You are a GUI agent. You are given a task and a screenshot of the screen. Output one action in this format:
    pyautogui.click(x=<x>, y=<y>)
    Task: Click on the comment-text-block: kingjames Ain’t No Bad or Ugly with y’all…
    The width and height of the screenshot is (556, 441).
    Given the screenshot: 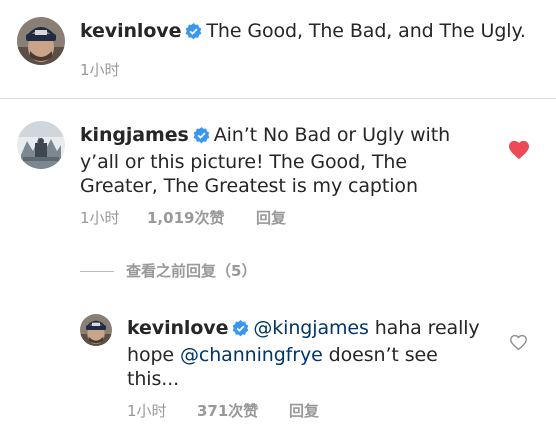 What is the action you would take?
    pyautogui.click(x=278, y=160)
    